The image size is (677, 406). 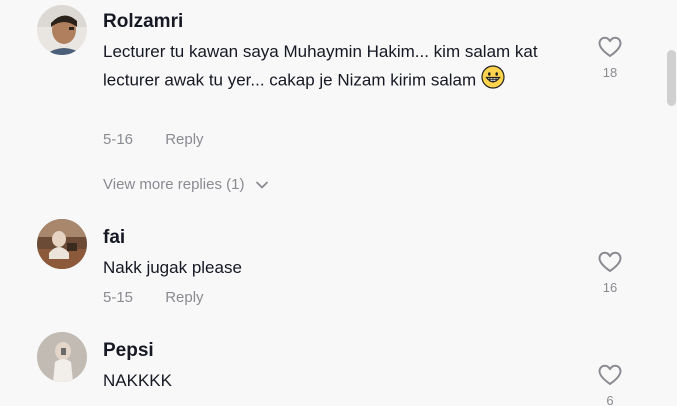 What do you see at coordinates (338, 266) in the screenshot?
I see `comment-body: fai Nakk jugak please 5-15 Reply` at bounding box center [338, 266].